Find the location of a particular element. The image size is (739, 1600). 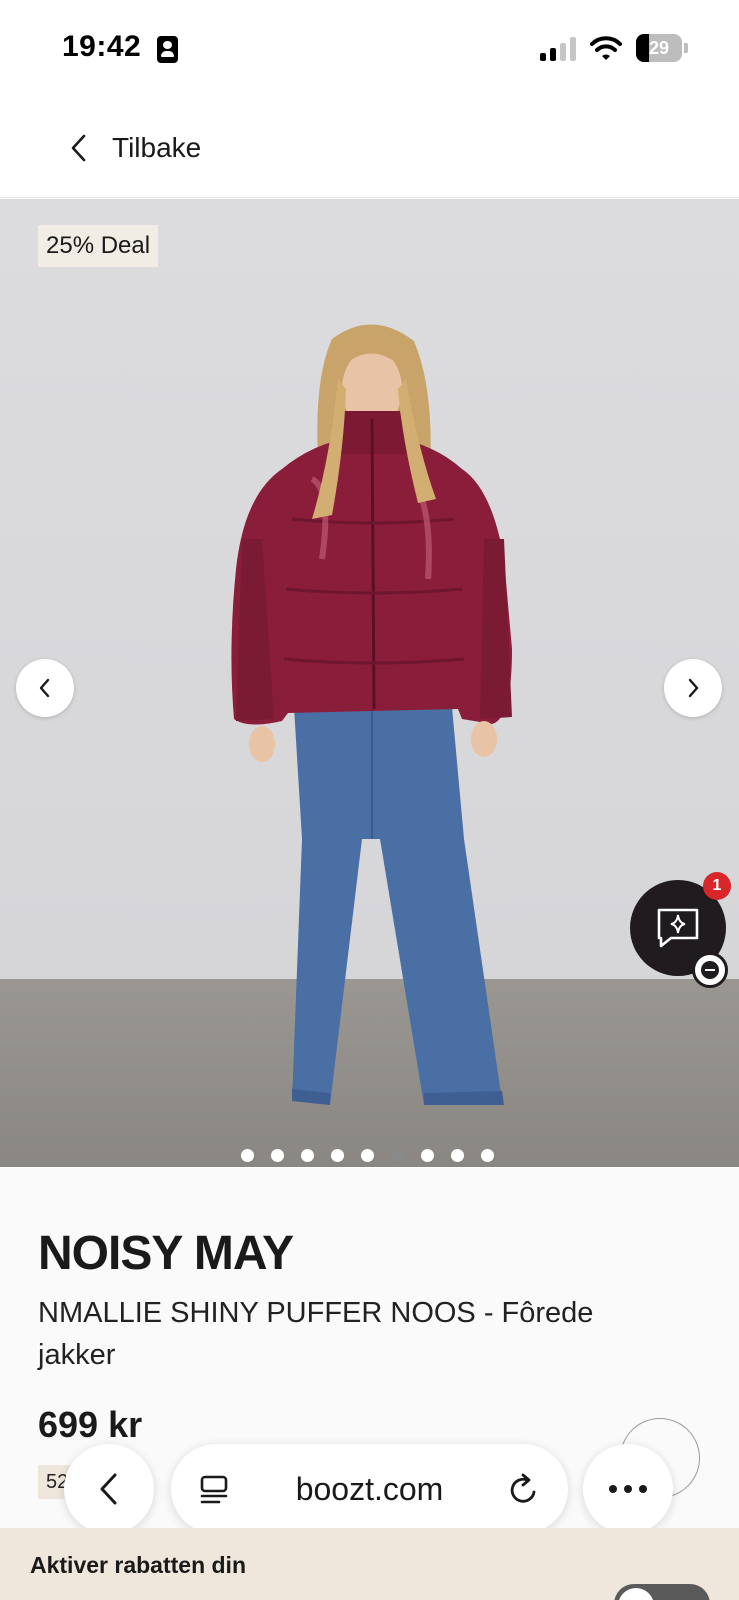

browser-back-button is located at coordinates (109, 1489).